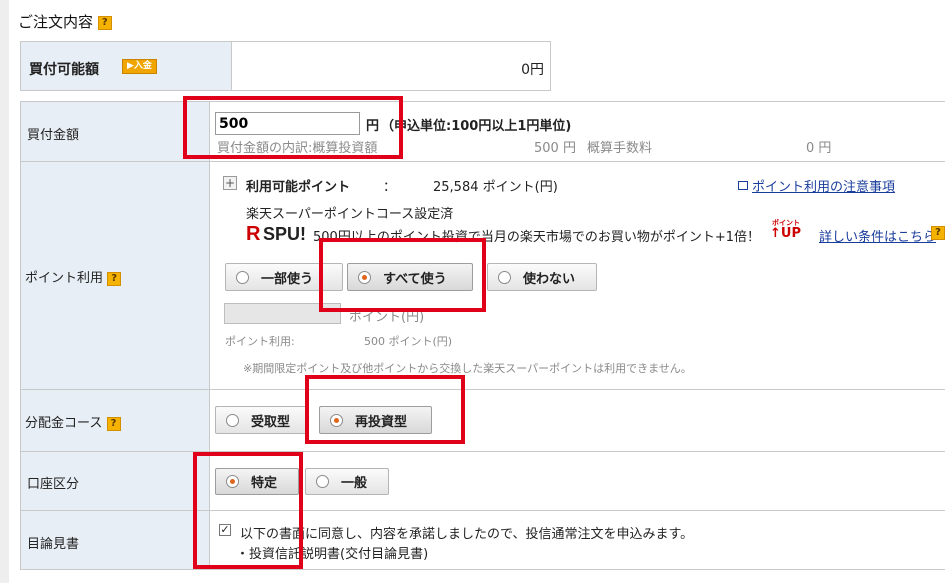  Describe the element at coordinates (56, 22) in the screenshot. I see `section-title-text: ご注文内容` at that location.